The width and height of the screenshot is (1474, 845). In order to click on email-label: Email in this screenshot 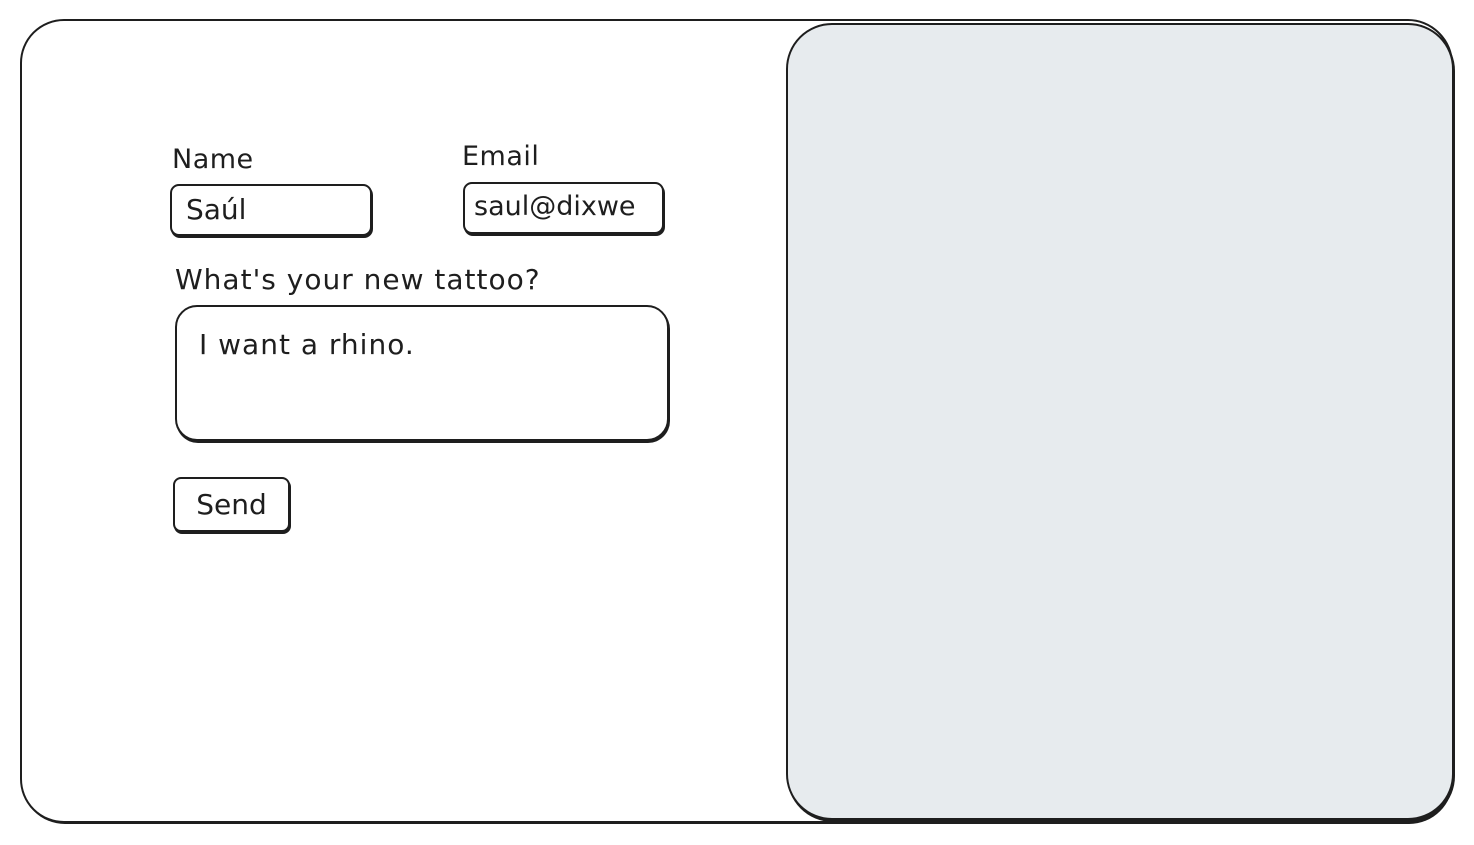, I will do `click(501, 156)`.